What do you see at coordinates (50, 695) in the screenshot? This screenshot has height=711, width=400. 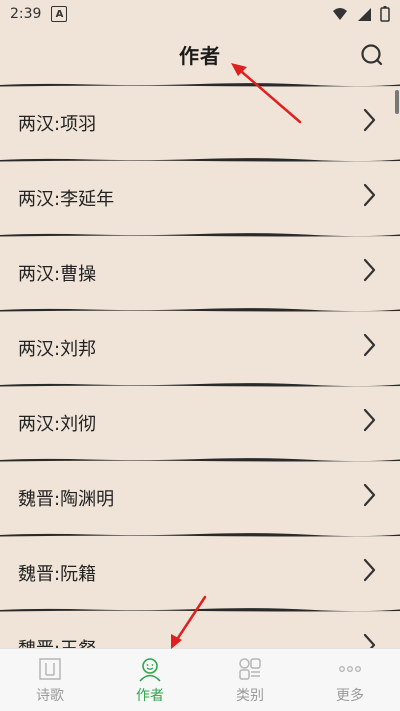 I see `nav-label: 诗歌` at bounding box center [50, 695].